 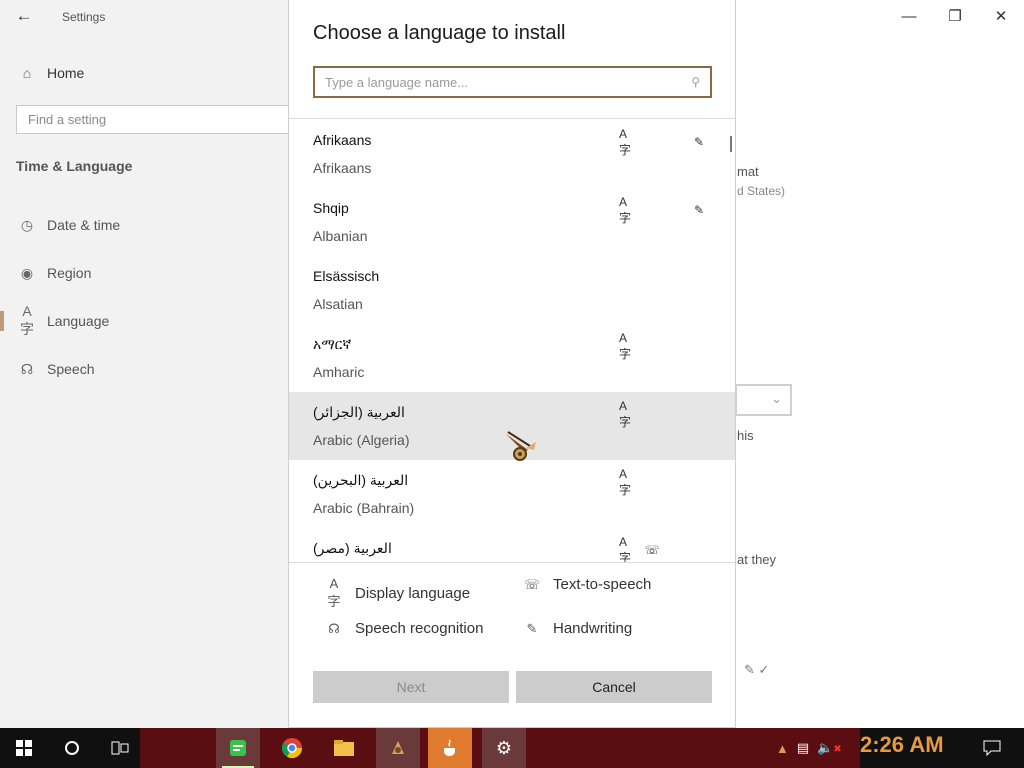 What do you see at coordinates (731, 144) in the screenshot?
I see `scrollbar-thumb` at bounding box center [731, 144].